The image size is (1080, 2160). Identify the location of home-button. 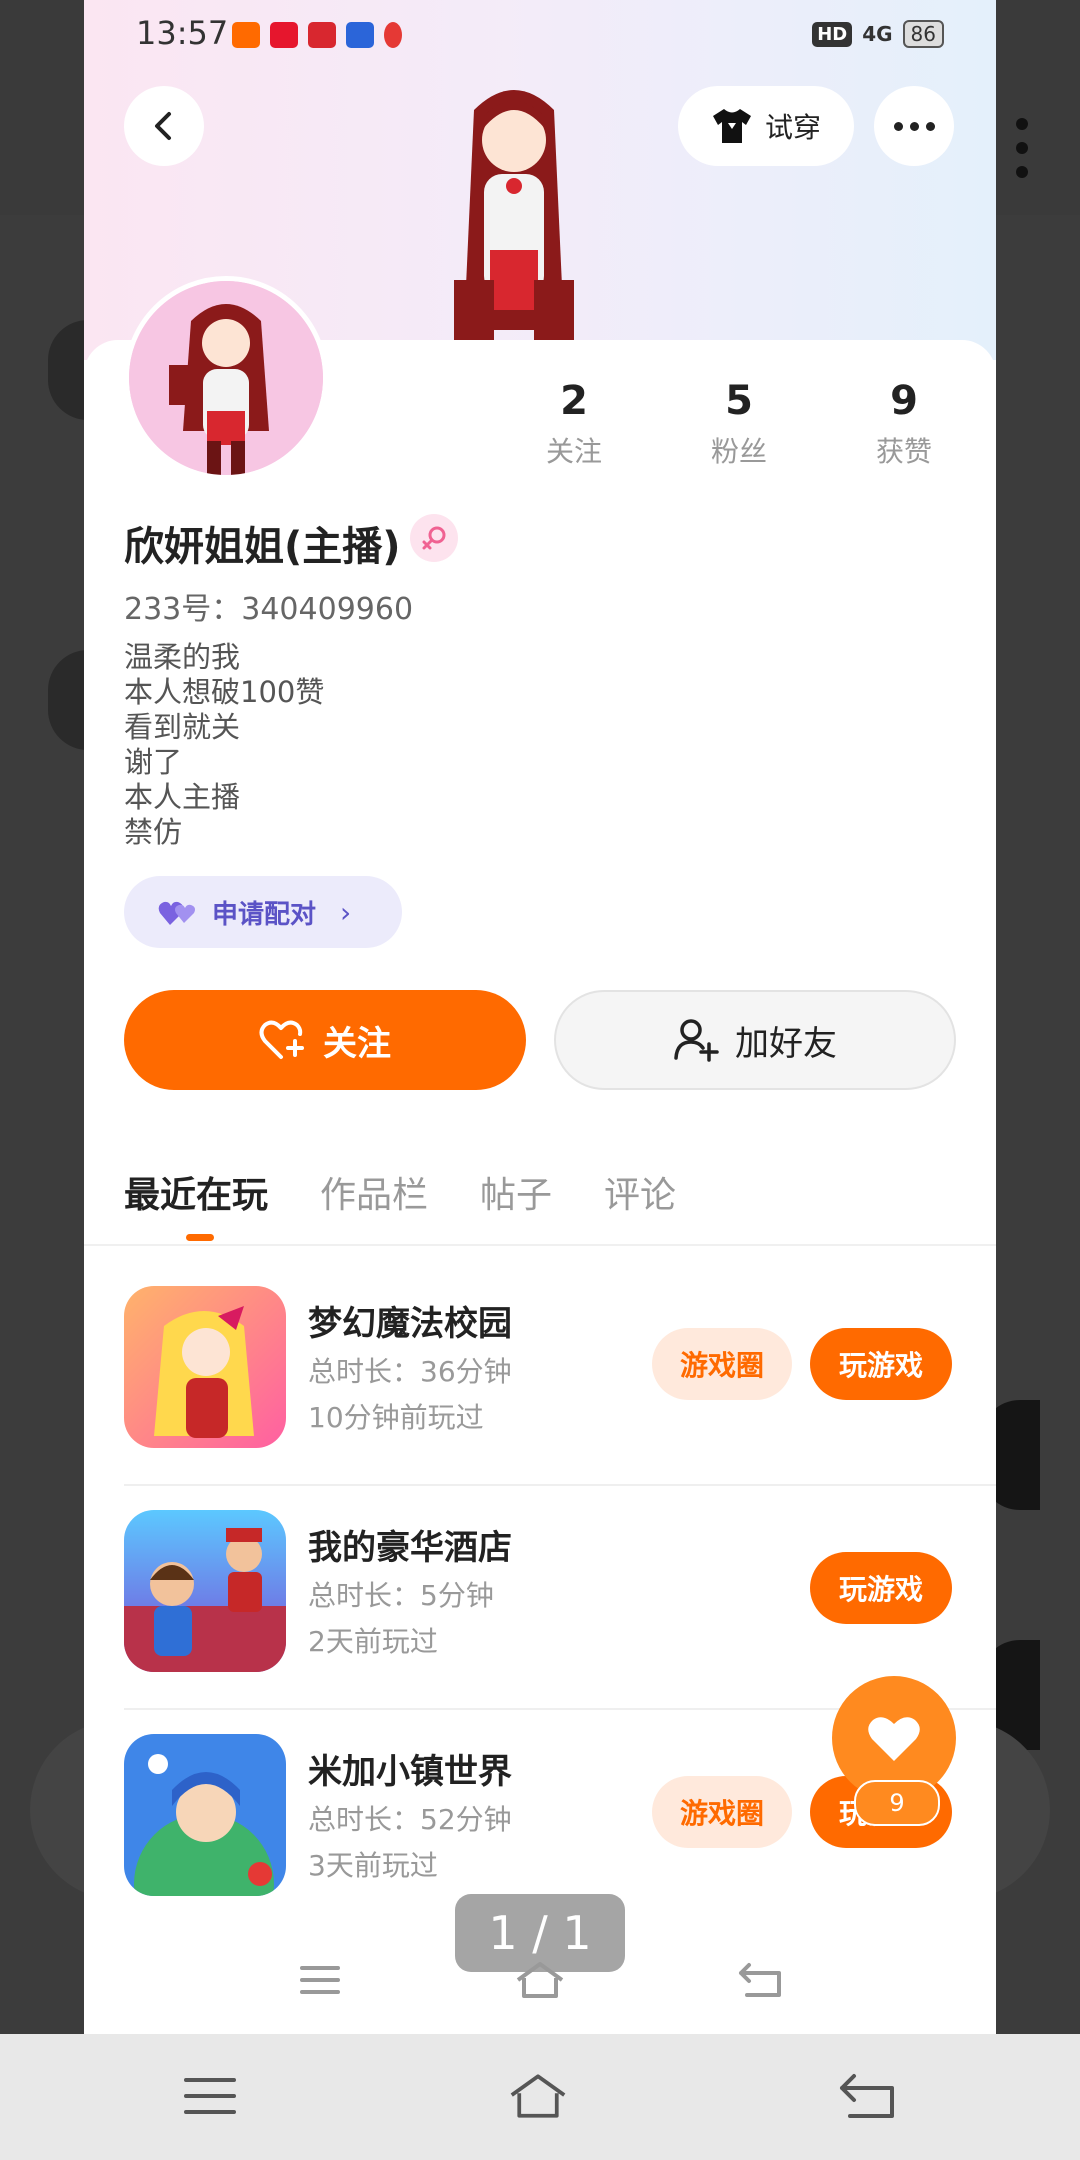
(538, 2096).